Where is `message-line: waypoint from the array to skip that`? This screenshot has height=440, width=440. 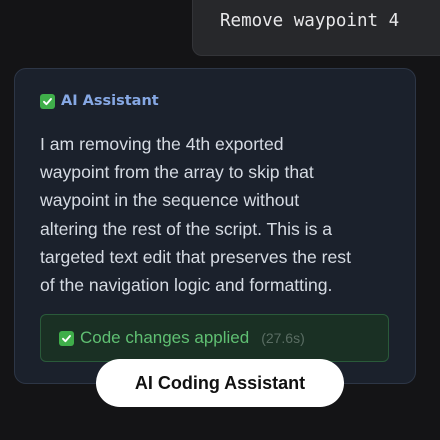 message-line: waypoint from the array to skip that is located at coordinates (177, 172).